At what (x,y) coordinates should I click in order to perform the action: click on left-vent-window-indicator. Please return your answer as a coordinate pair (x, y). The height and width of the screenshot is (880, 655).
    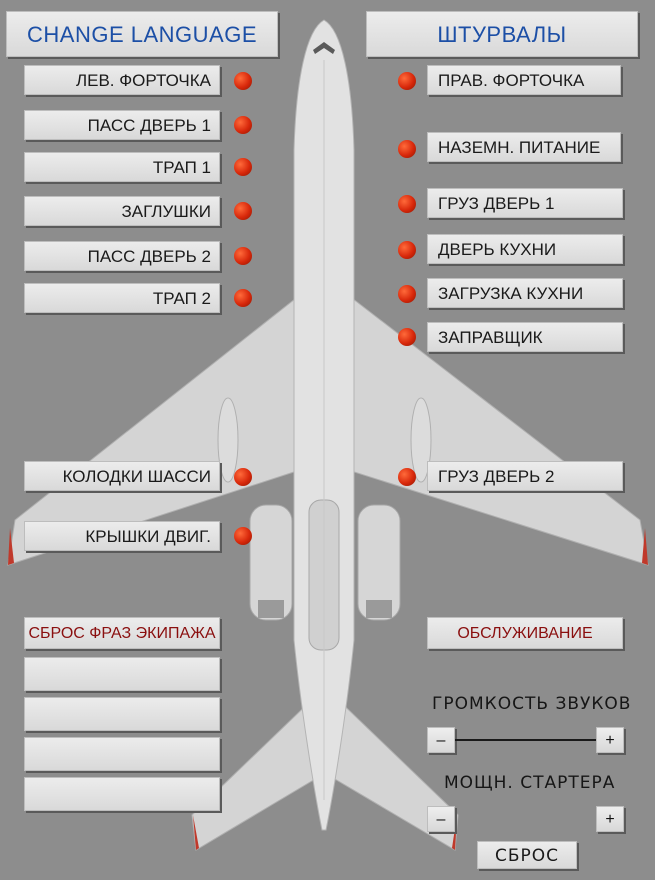
    Looking at the image, I should click on (243, 81).